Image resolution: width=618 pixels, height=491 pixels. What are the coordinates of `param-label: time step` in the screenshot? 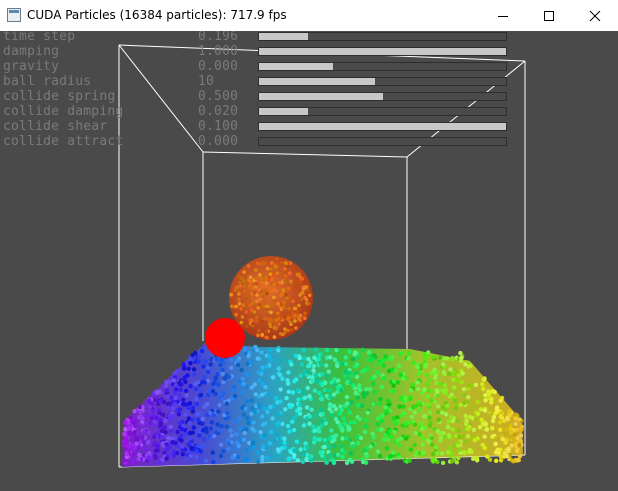 It's located at (39, 37).